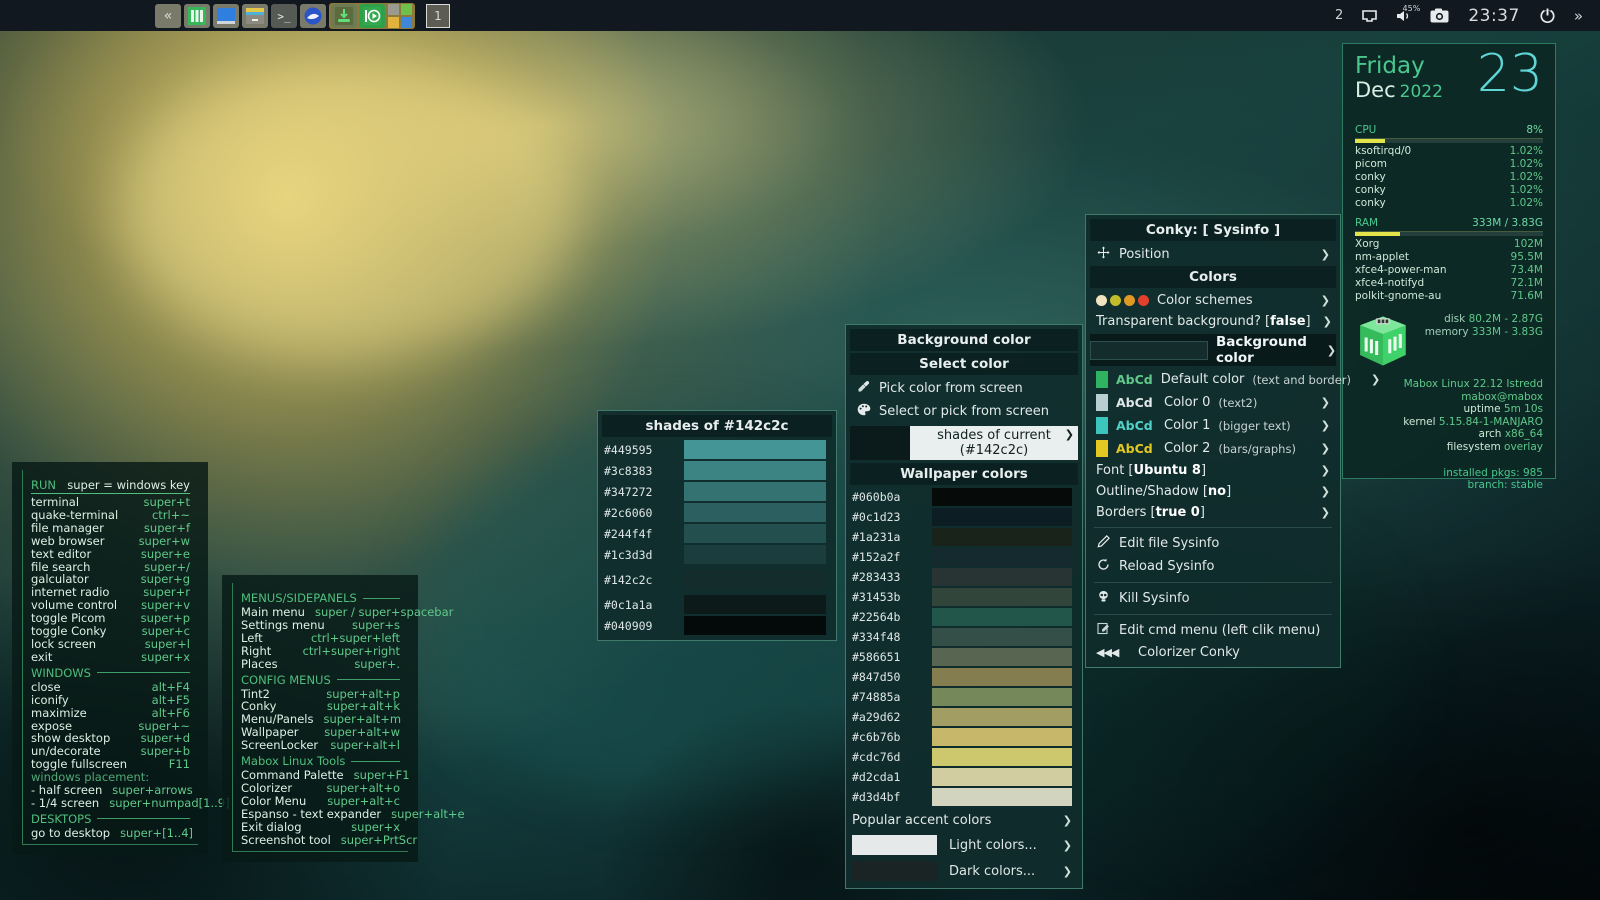 Image resolution: width=1600 pixels, height=900 pixels. I want to click on list-item: #040909, so click(717, 625).